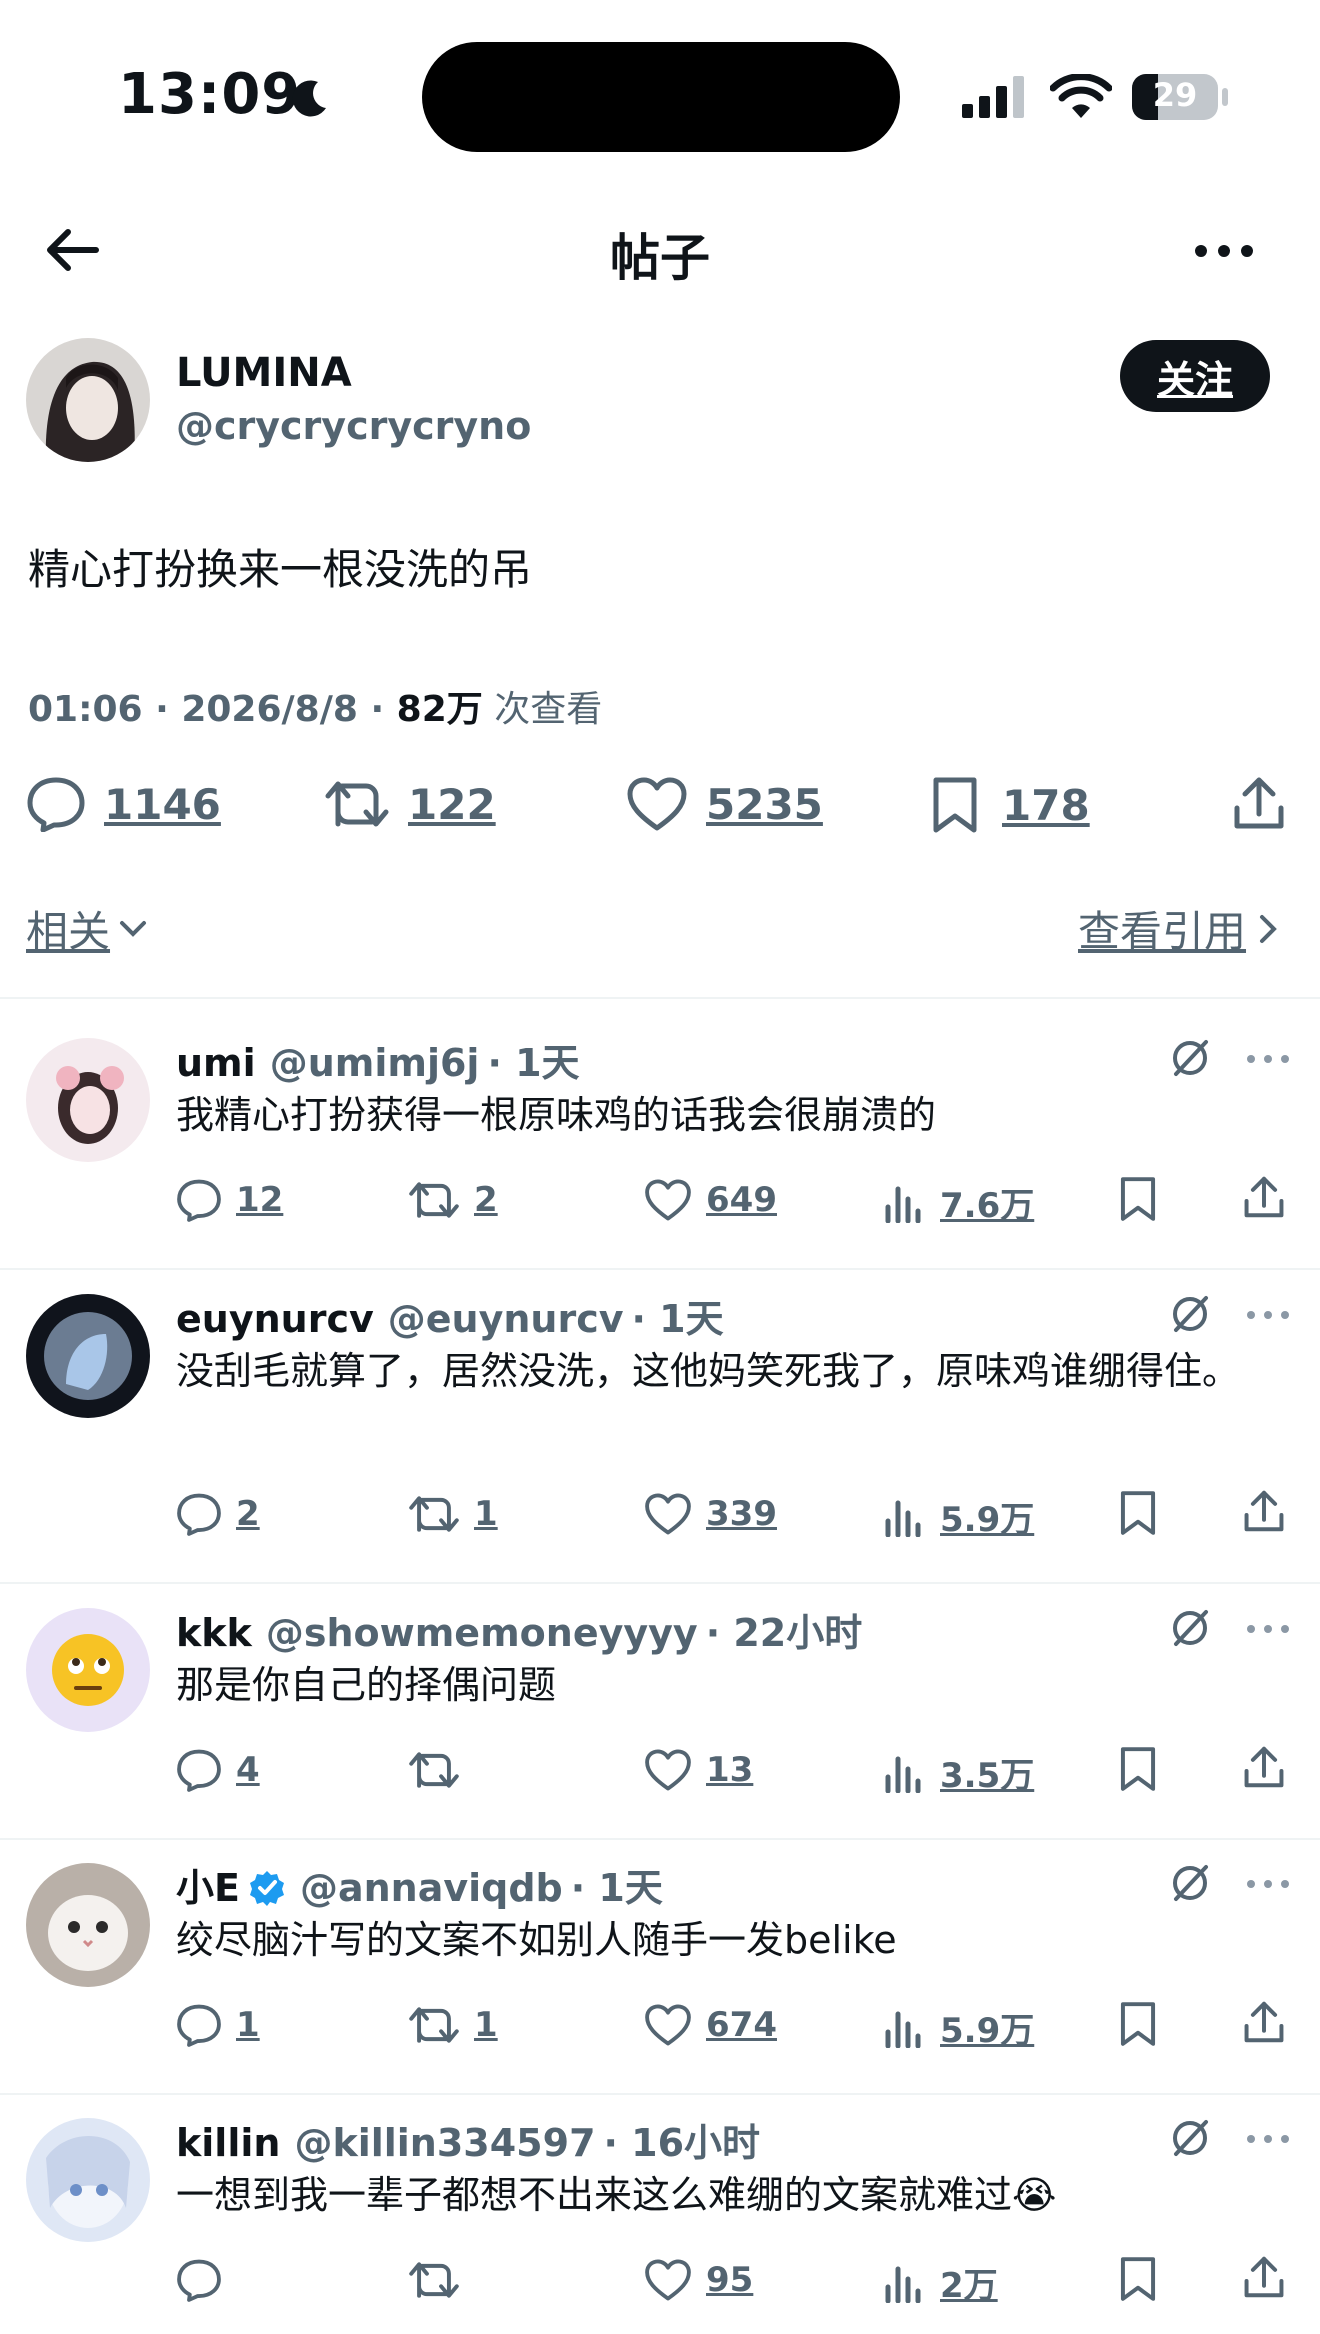 This screenshot has height=2334, width=1320. I want to click on bookmark-count: 178, so click(1046, 805).